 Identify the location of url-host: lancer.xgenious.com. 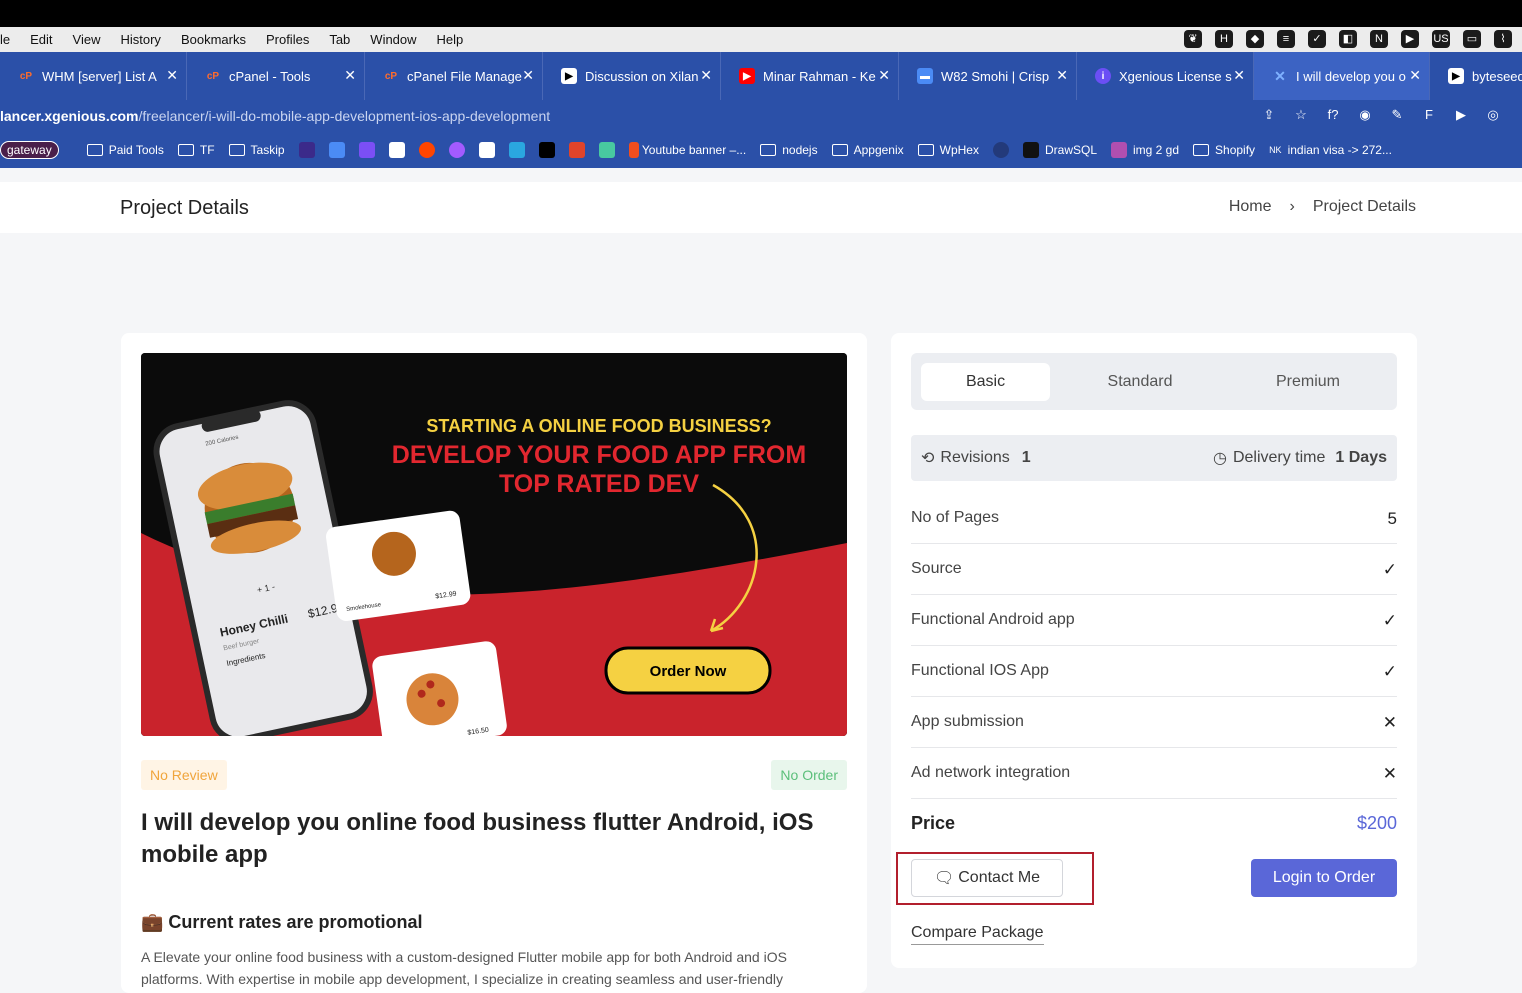
(69, 116).